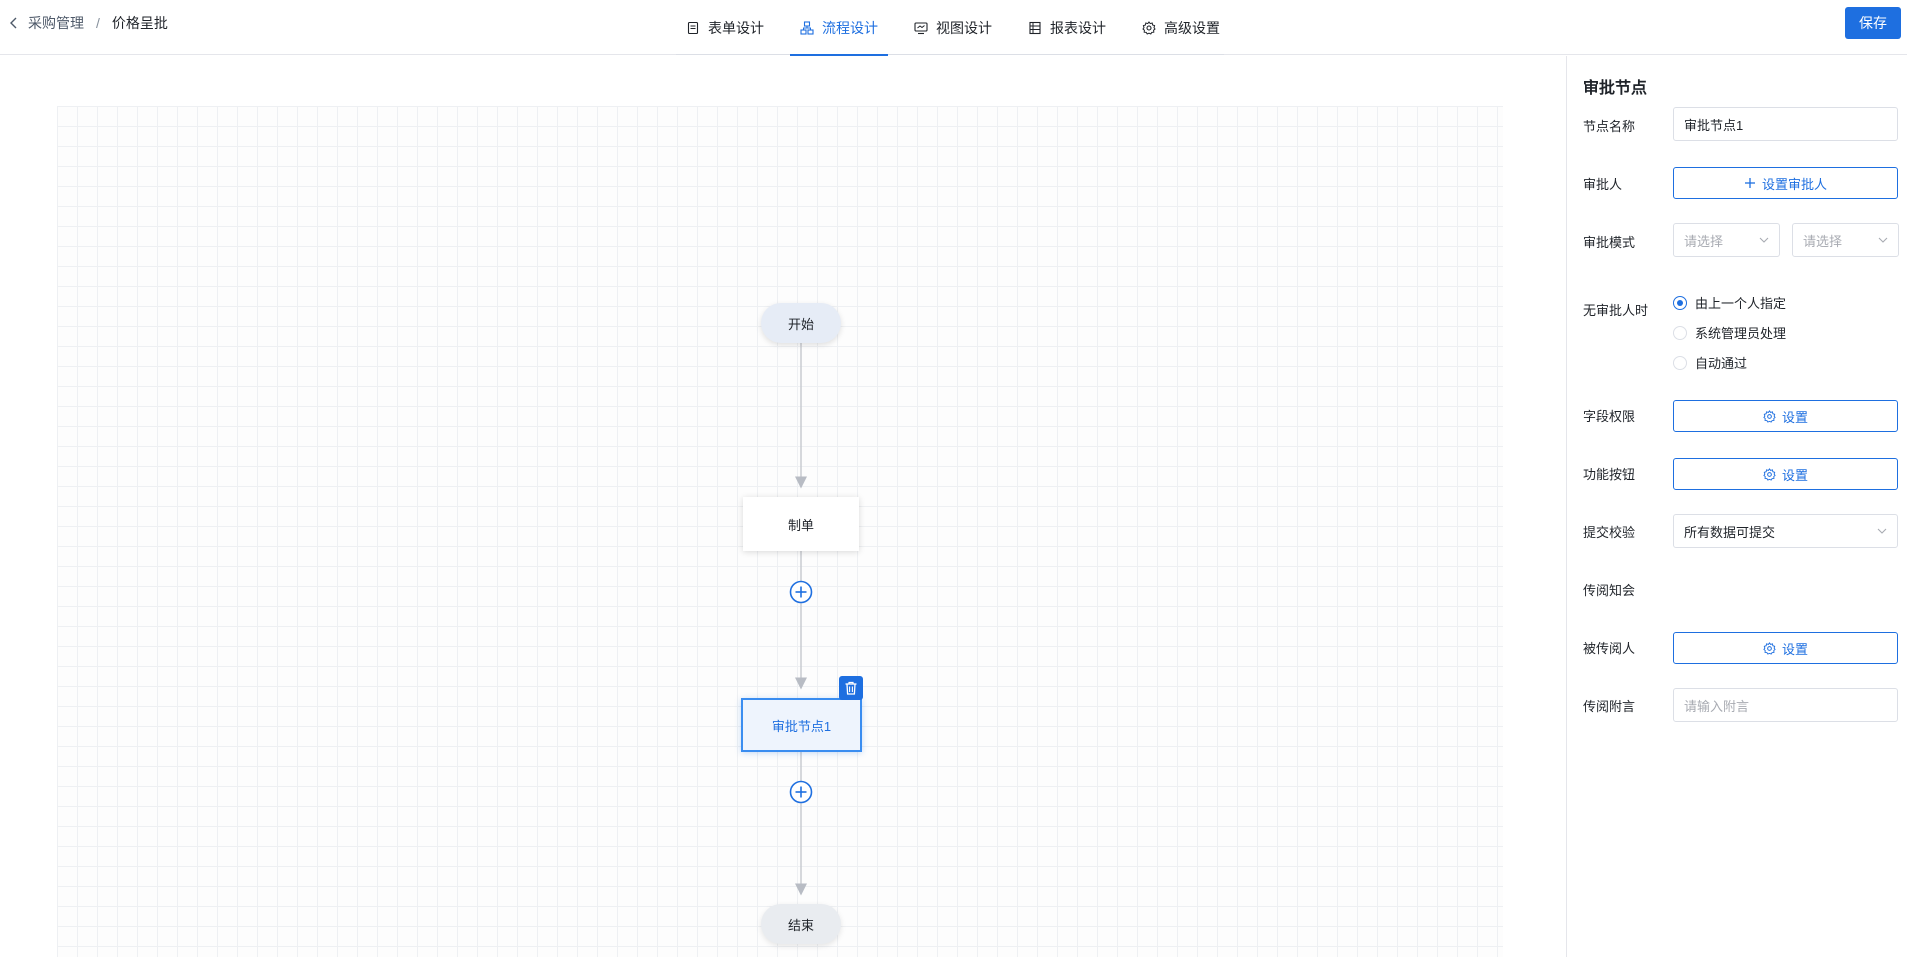  Describe the element at coordinates (1609, 242) in the screenshot. I see `approval-mode-label: 审批模式` at that location.